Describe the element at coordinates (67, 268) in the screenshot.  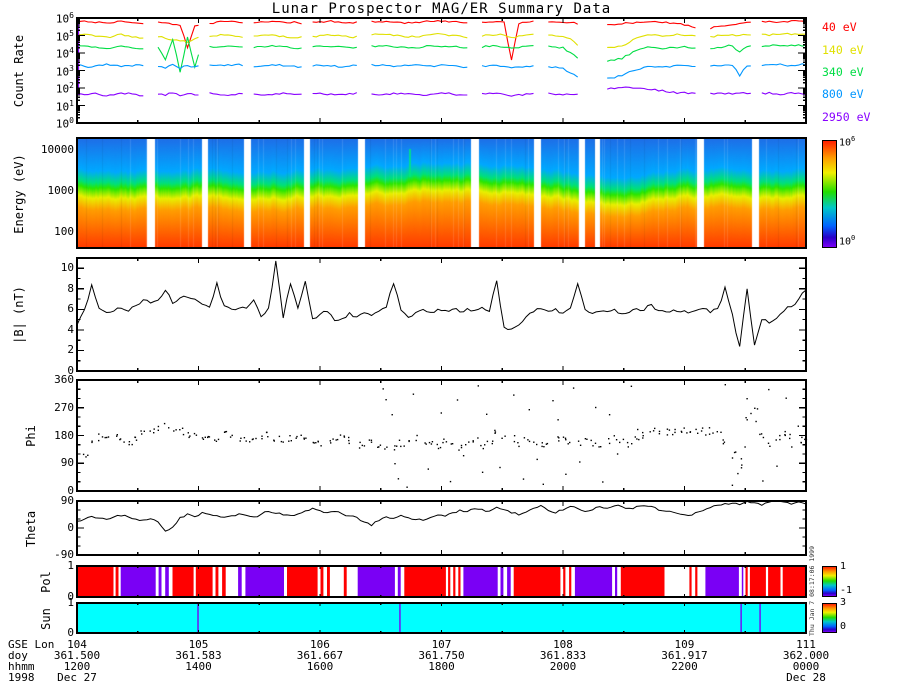
I see `y-tick-label: 10` at that location.